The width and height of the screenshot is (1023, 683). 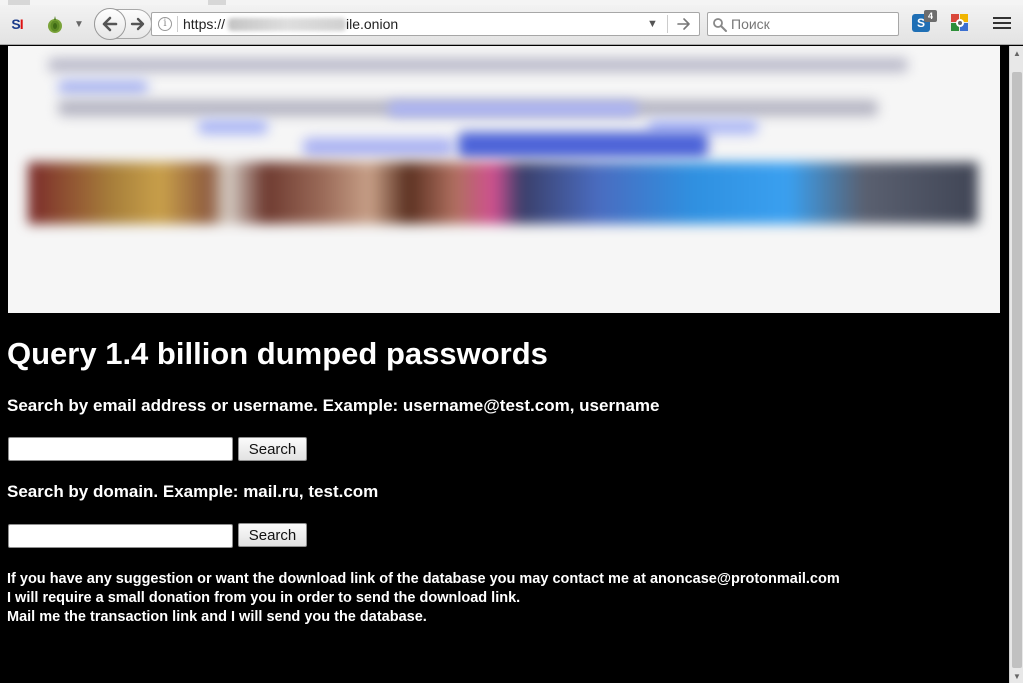 I want to click on scroll-up-icon: ▲, so click(x=1017, y=53).